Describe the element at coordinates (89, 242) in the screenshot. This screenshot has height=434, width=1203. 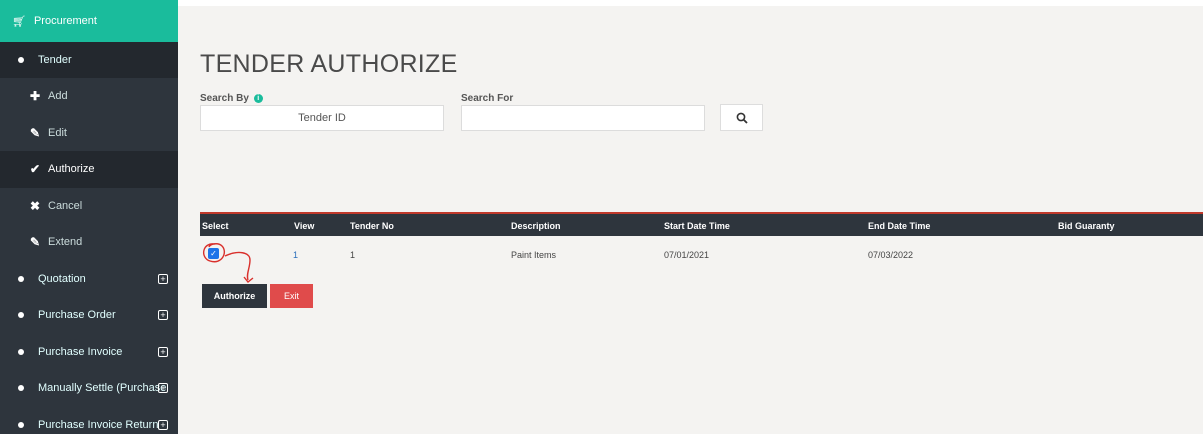
I see `sidebar-item-extend: ✎ Extend` at that location.